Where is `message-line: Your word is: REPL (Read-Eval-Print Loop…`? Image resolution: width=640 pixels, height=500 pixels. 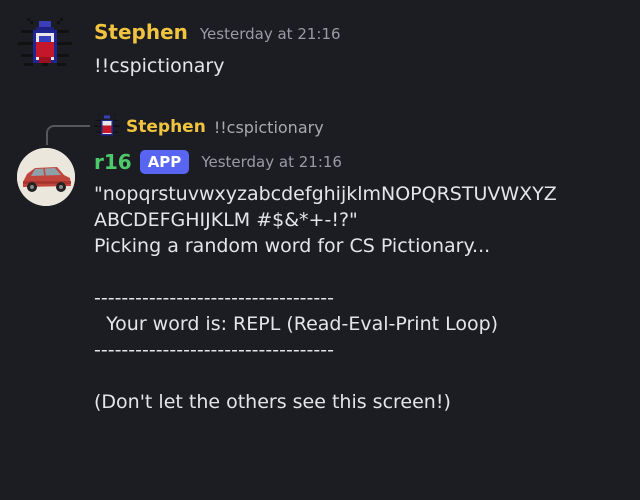
message-line: Your word is: REPL (Read-Eval-Print Loop… is located at coordinates (296, 324).